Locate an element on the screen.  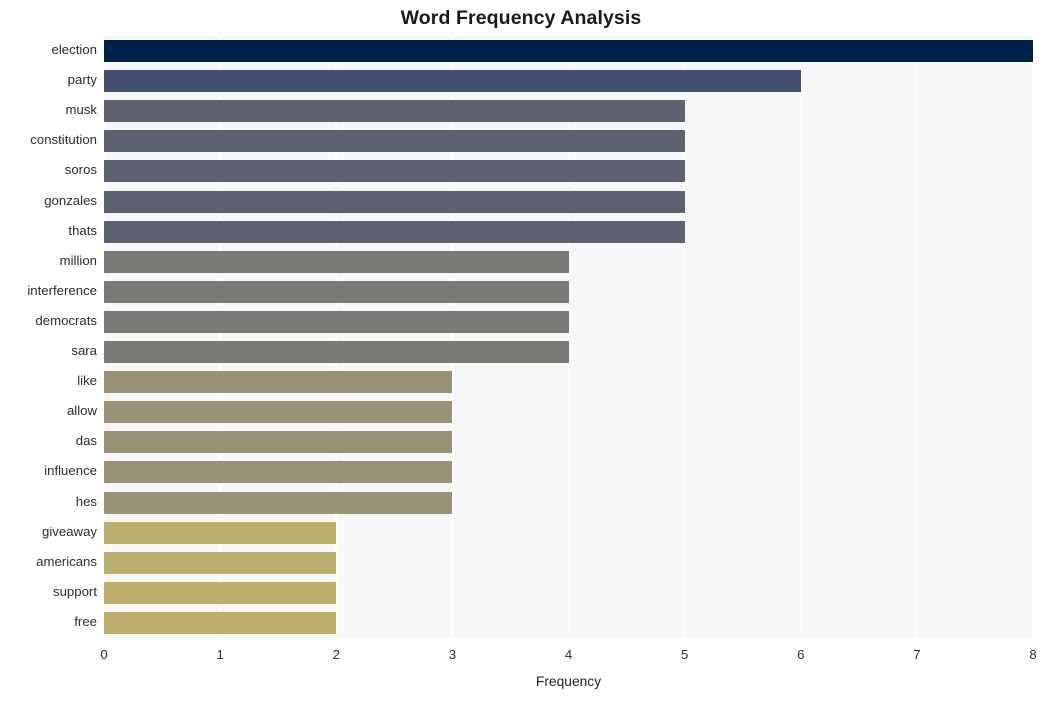
bar-das is located at coordinates (278, 442).